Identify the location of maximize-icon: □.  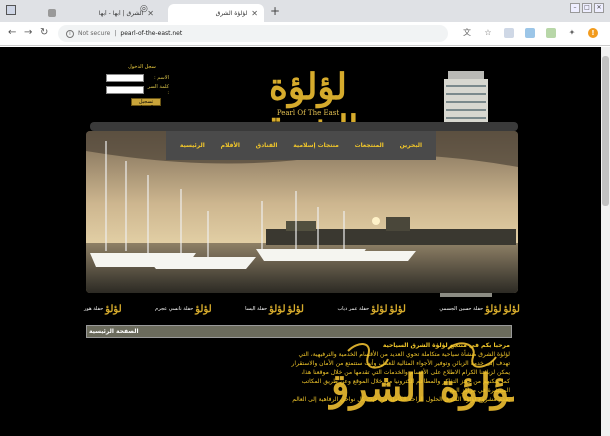
(587, 8).